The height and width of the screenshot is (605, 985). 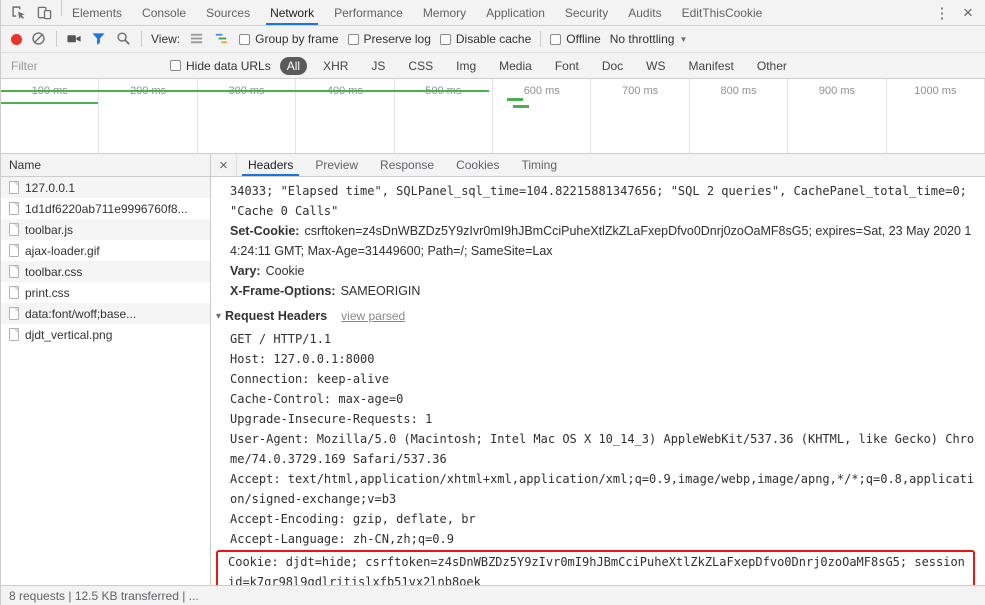 I want to click on tab-console: Console, so click(x=164, y=12).